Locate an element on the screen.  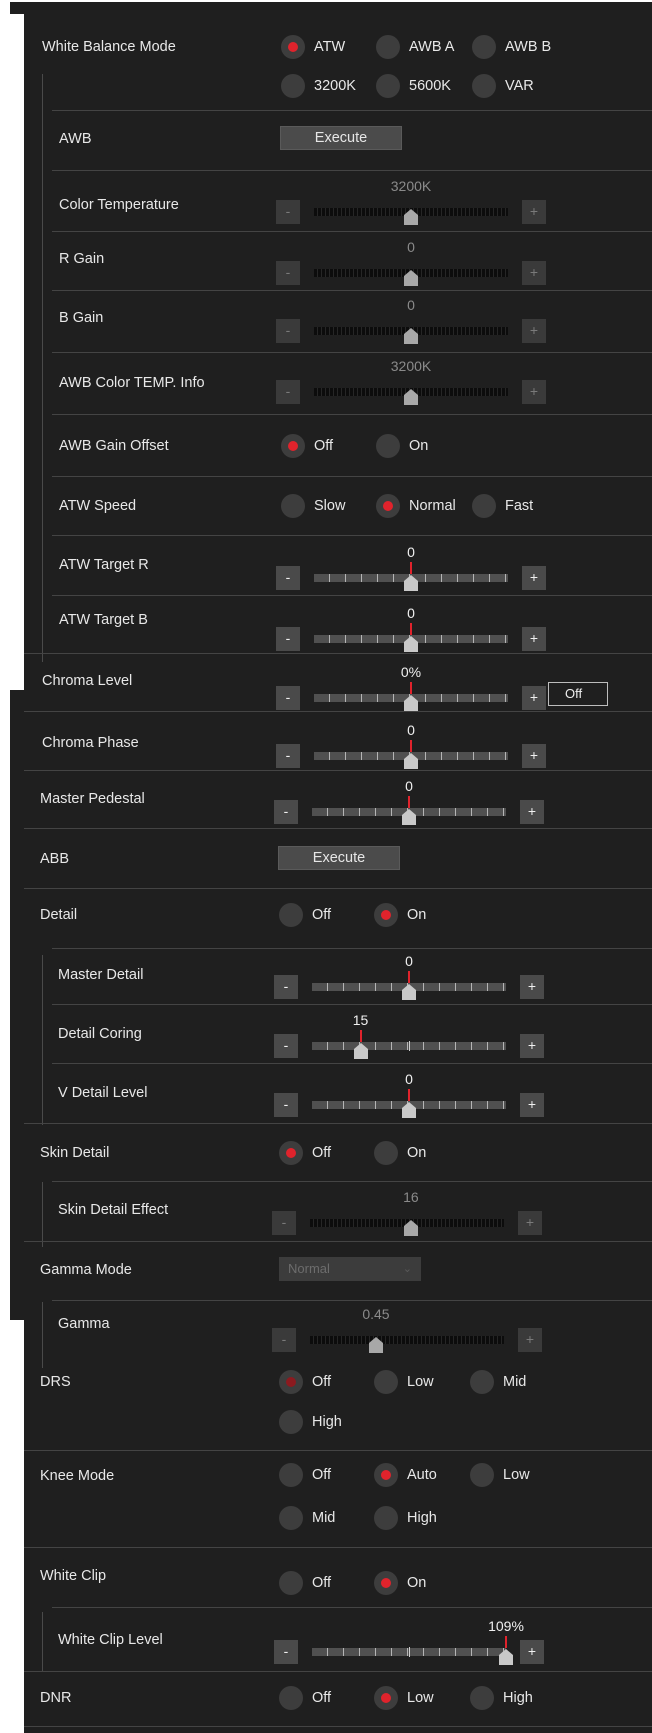
wb-mode-5600k-radio: 5600K is located at coordinates (413, 86).